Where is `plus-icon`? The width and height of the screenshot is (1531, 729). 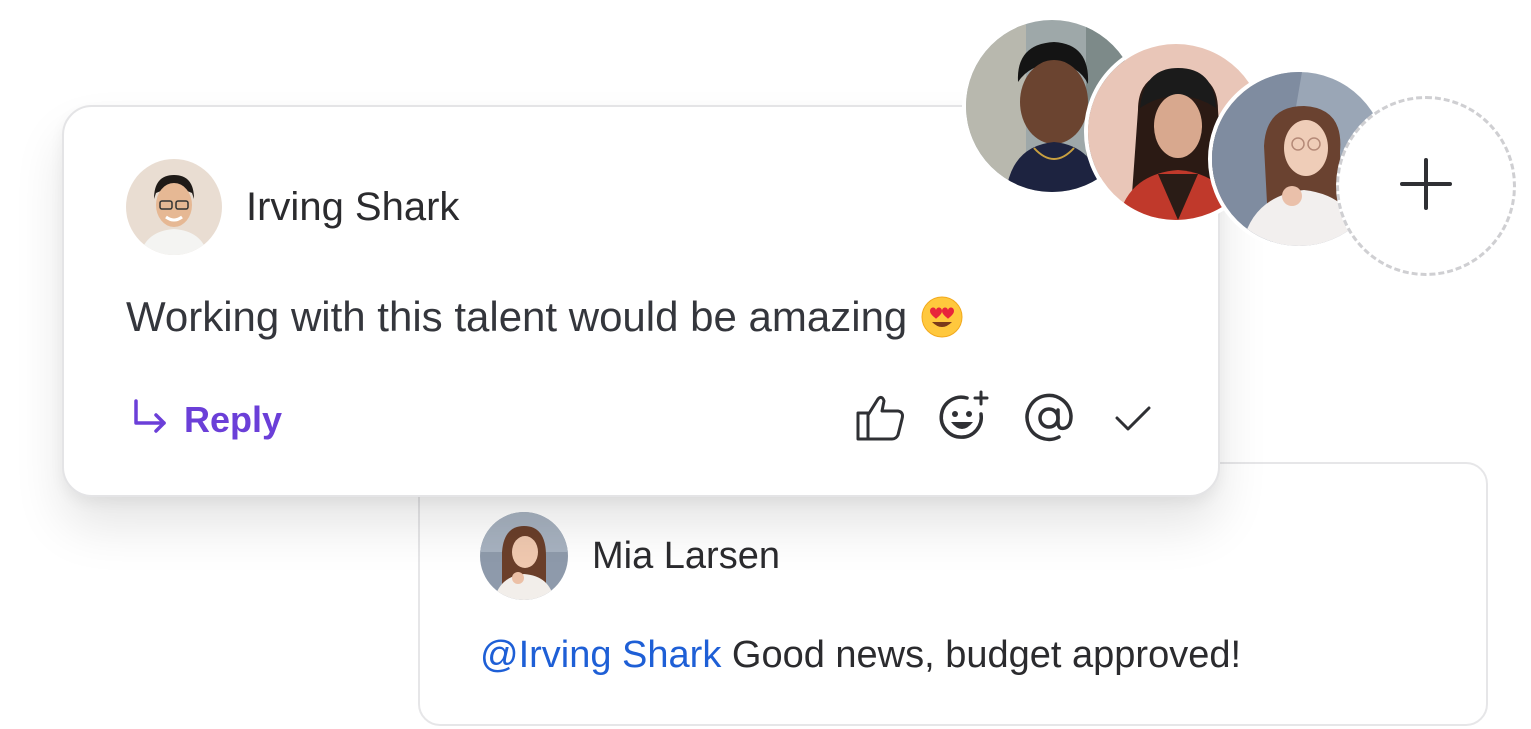
plus-icon is located at coordinates (1426, 186).